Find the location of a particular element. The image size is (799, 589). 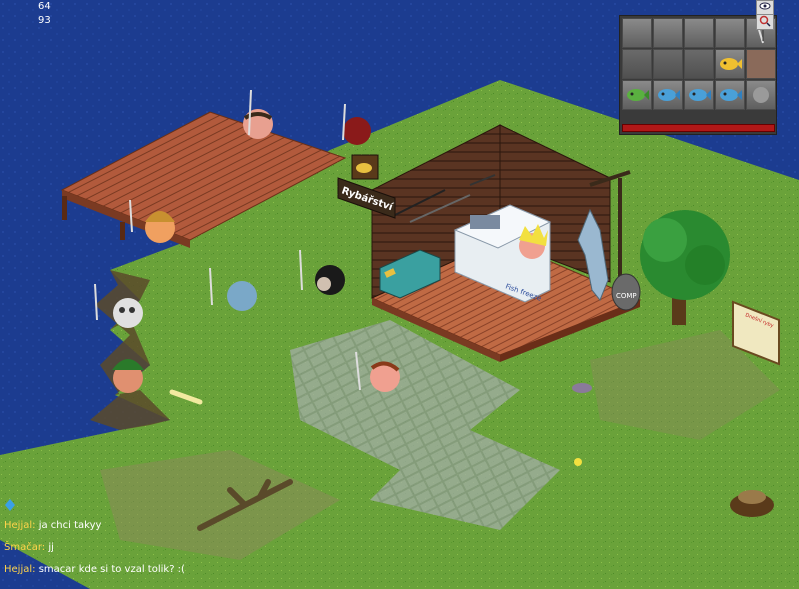

chat-message: smacar kde si to vzal tolik? :( is located at coordinates (111, 569).